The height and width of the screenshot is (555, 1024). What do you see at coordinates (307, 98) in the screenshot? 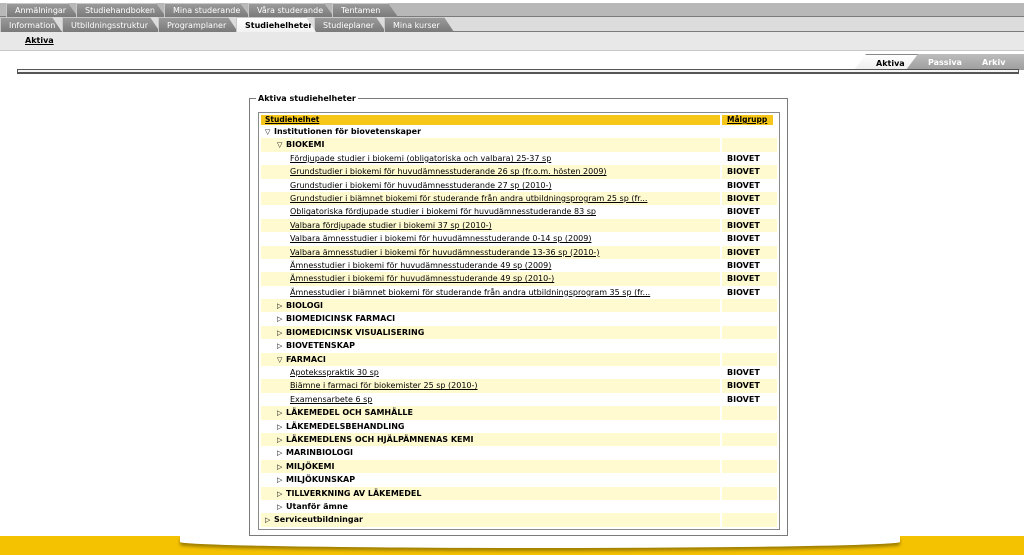
I see `panel-legend: Aktiva studiehelheter` at bounding box center [307, 98].